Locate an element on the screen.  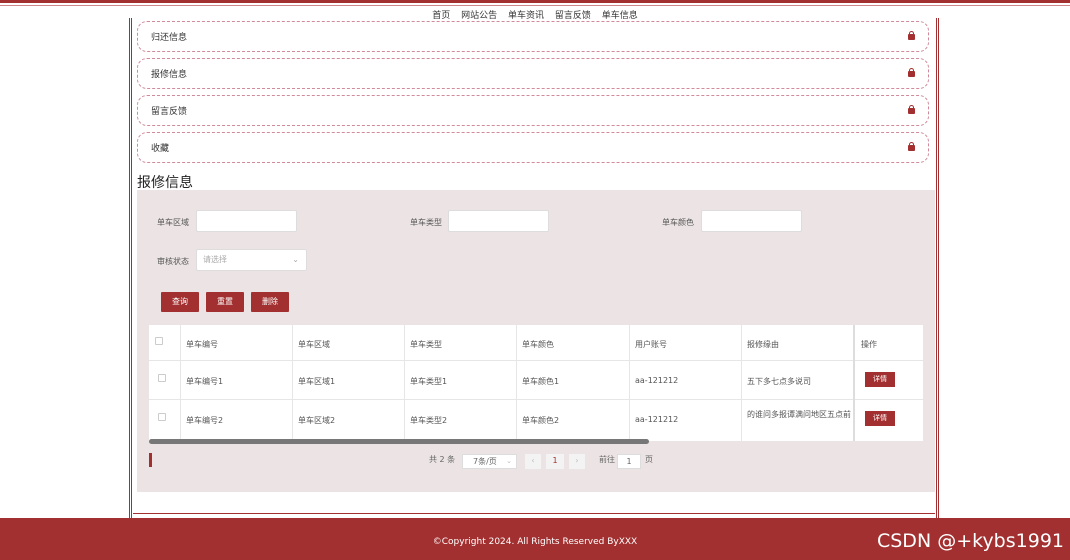
color-label: 单车颜色 is located at coordinates (678, 222).